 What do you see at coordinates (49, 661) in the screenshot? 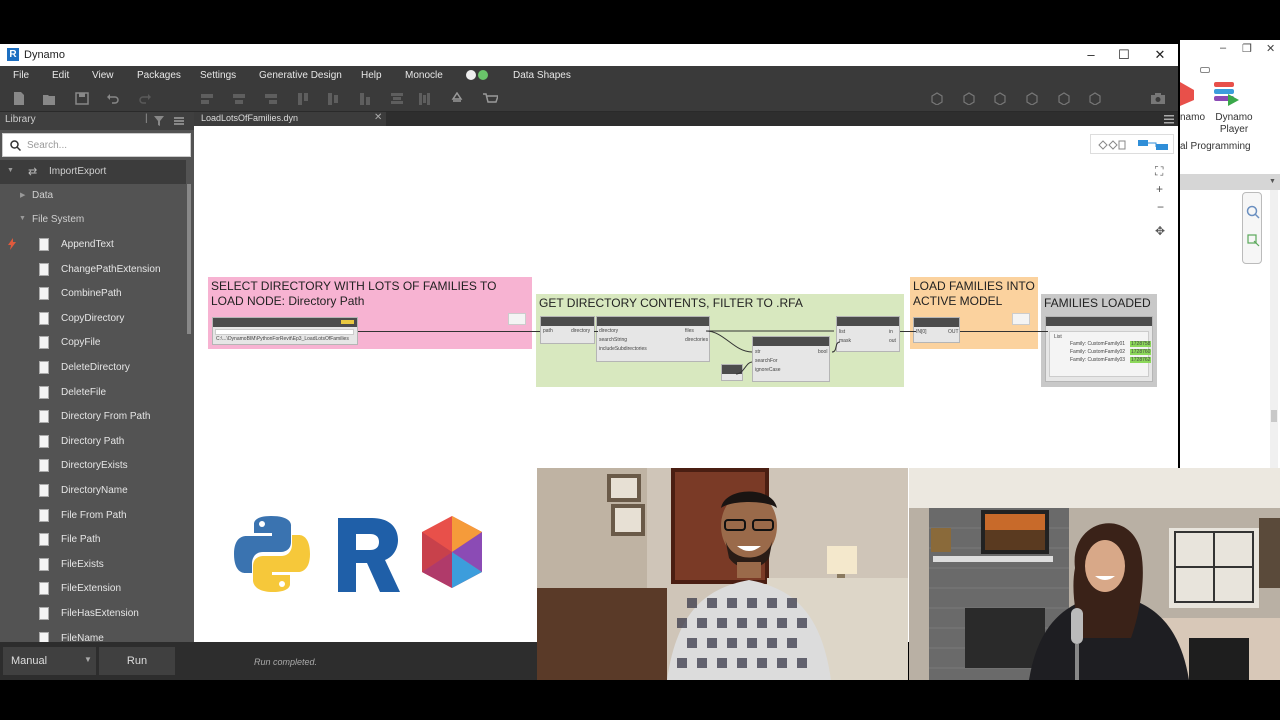
I see `run-mode-select: Manual ▼` at bounding box center [49, 661].